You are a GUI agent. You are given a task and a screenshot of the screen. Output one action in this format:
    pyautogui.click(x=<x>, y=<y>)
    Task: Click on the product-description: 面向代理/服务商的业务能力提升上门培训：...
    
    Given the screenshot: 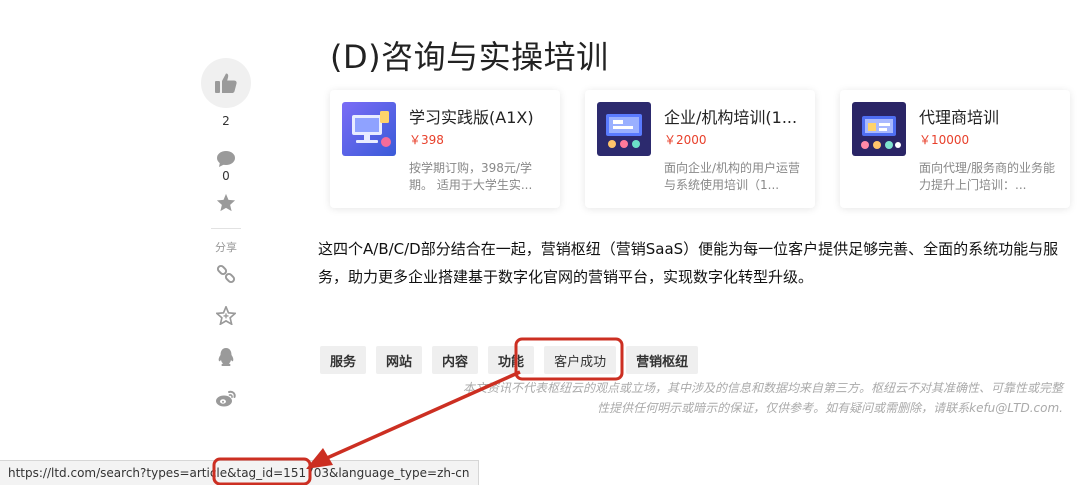 What is the action you would take?
    pyautogui.click(x=987, y=176)
    